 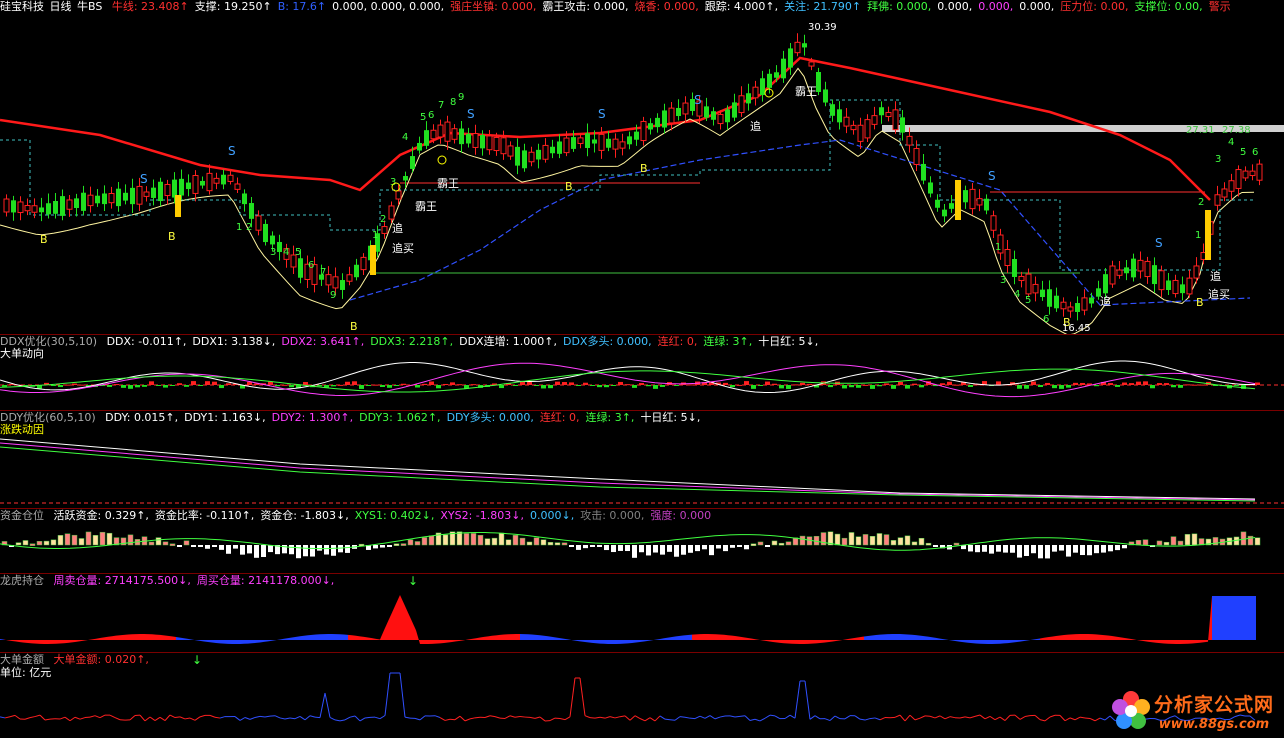 I want to click on ddx-value: DDX1: 3.138↓,, so click(x=234, y=341).